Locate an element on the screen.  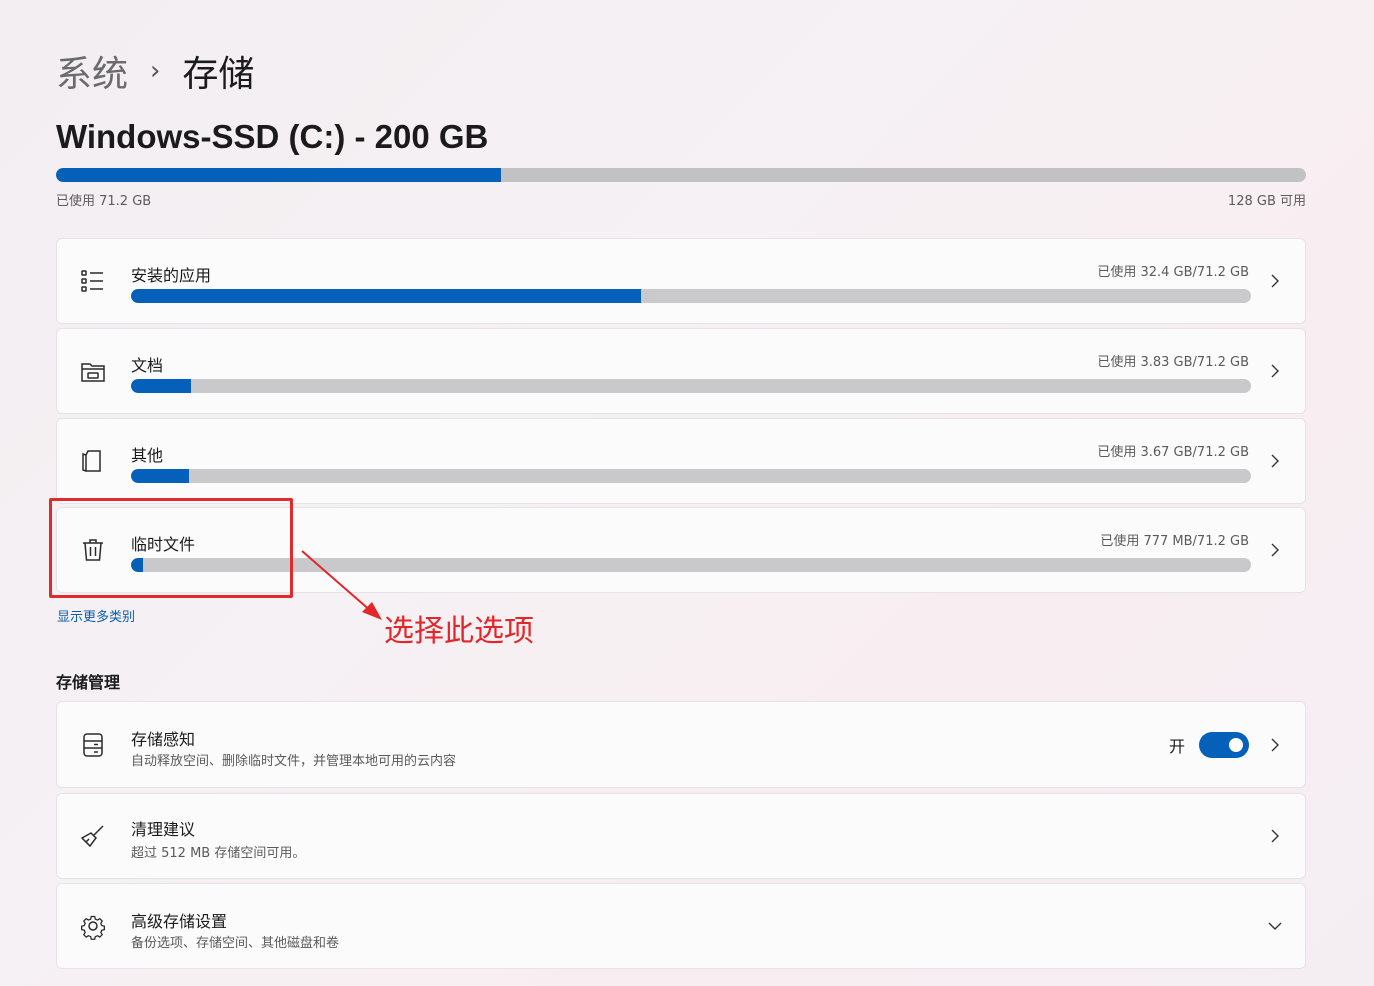
category-usage: 已使用 3.83 GB/71.2 GB is located at coordinates (1173, 362).